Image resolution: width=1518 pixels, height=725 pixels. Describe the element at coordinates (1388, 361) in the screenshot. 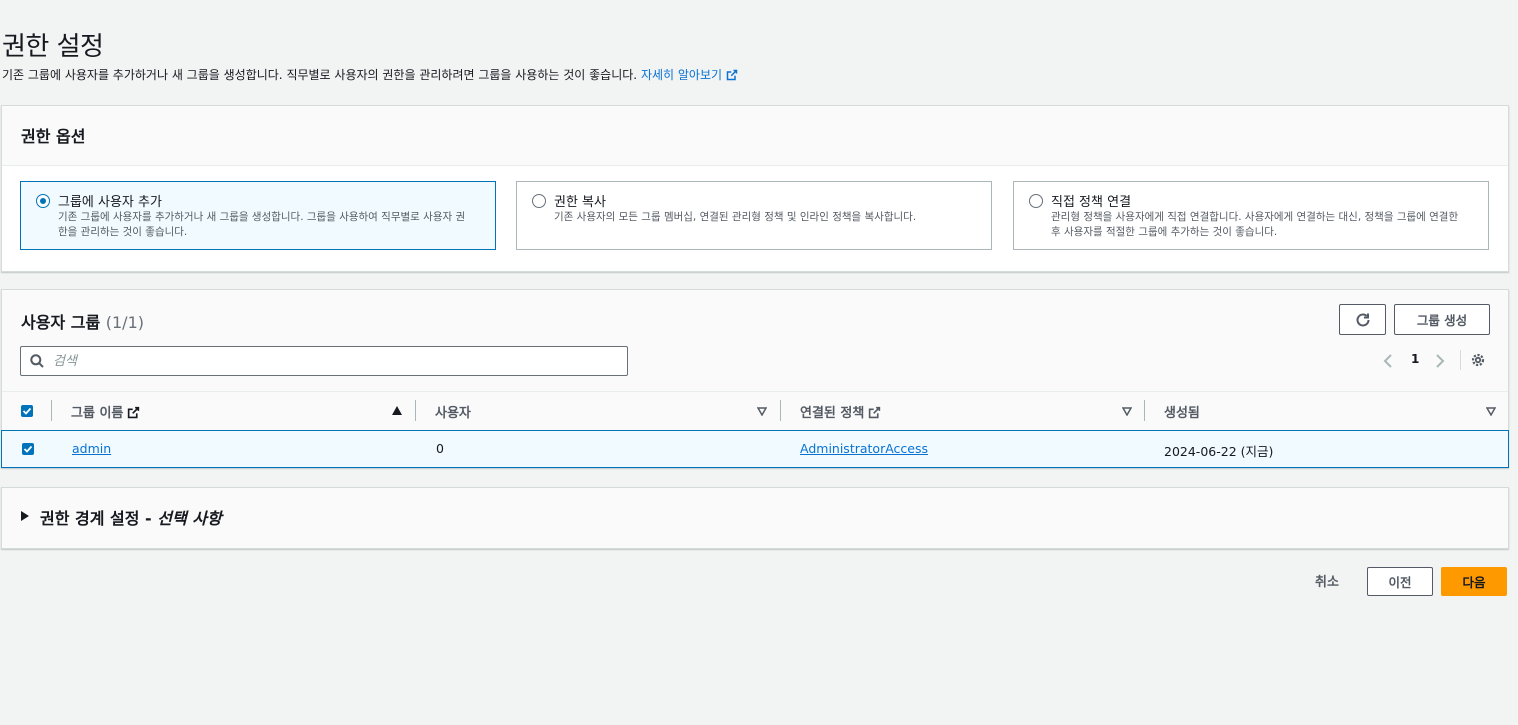

I see `prev-page-icon` at that location.